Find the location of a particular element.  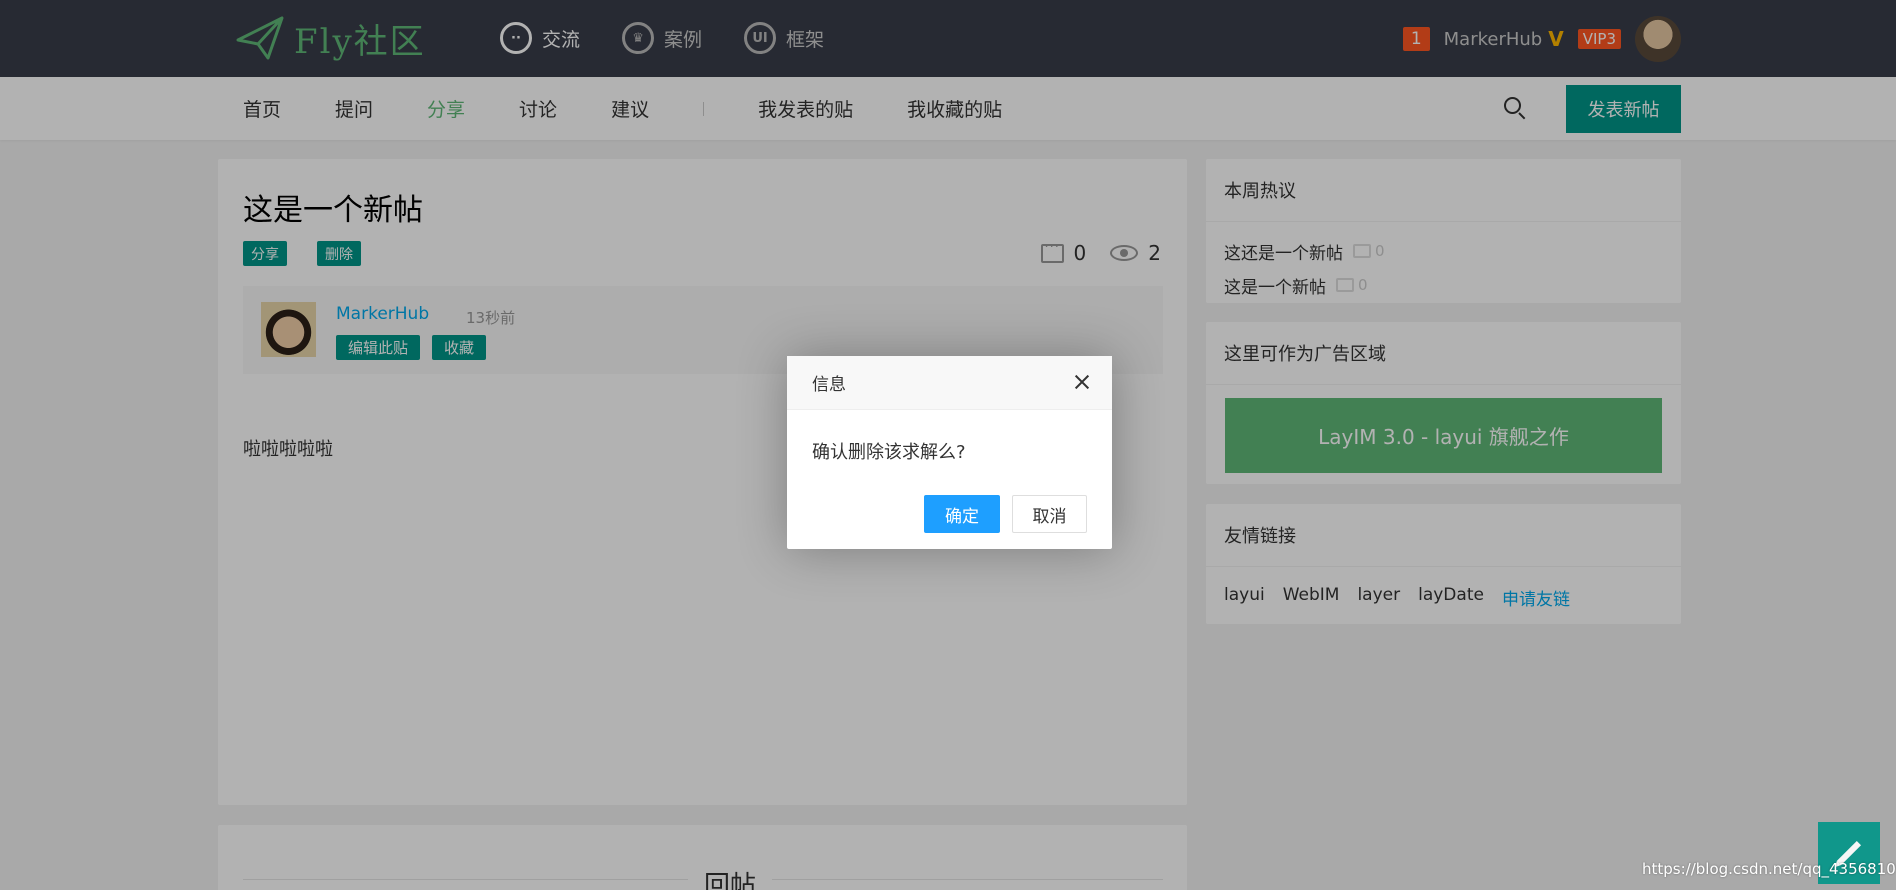

dialog-message: 确认删除该求解么? is located at coordinates (889, 452).